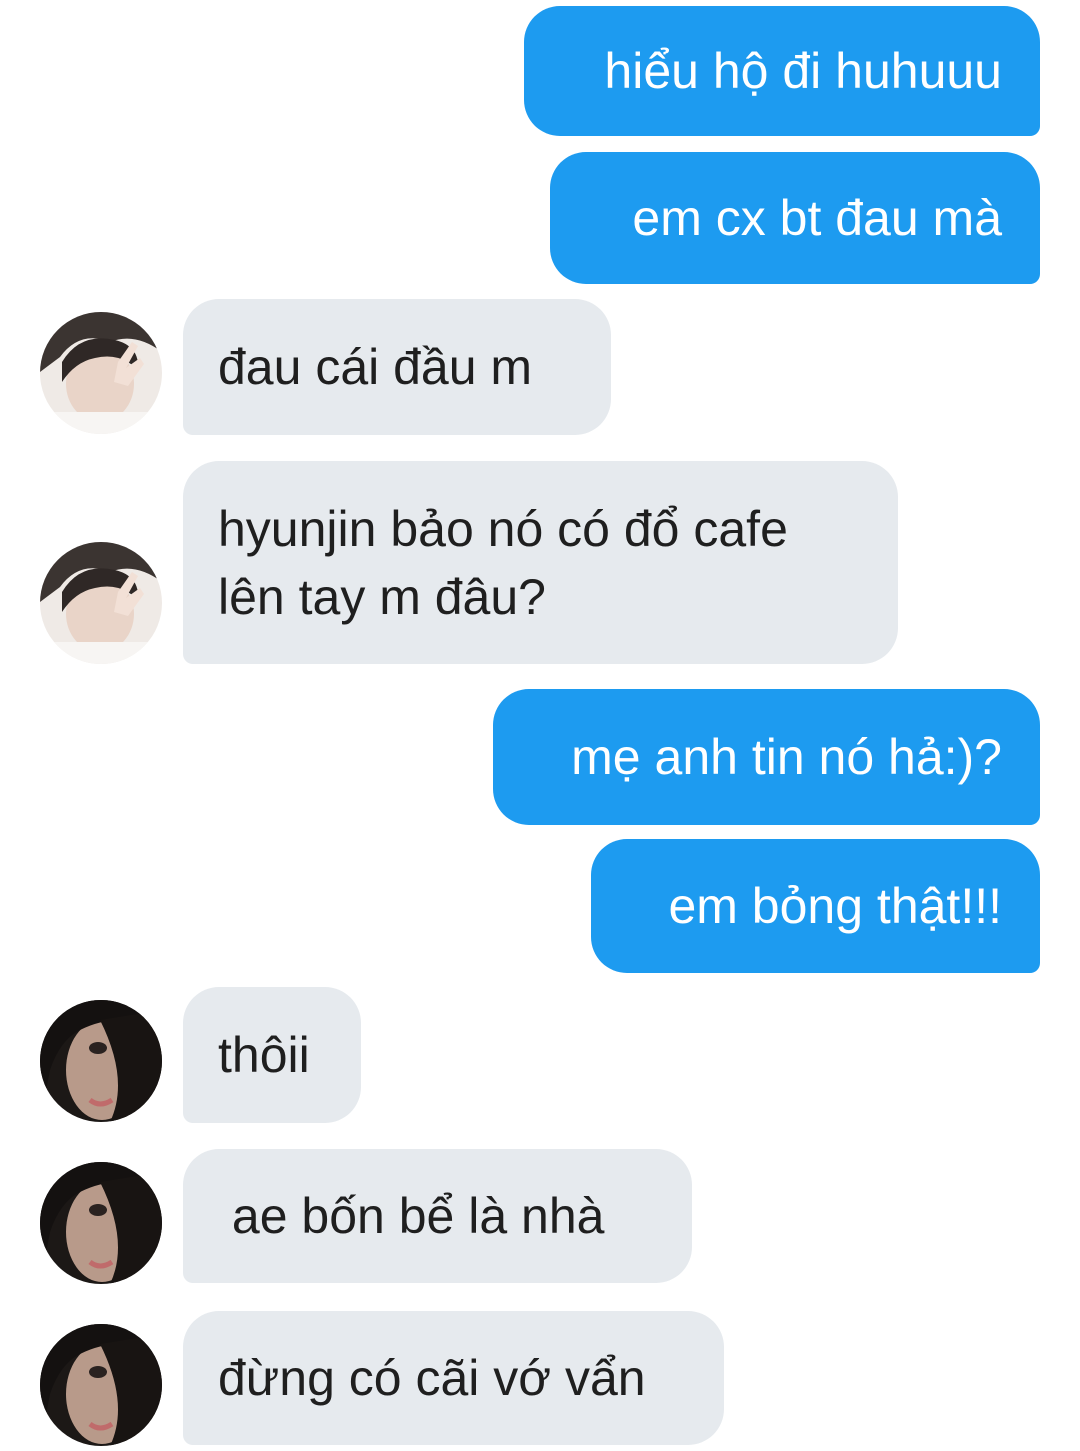  I want to click on message-bubble-incoming: đau cái đầu m, so click(397, 367).